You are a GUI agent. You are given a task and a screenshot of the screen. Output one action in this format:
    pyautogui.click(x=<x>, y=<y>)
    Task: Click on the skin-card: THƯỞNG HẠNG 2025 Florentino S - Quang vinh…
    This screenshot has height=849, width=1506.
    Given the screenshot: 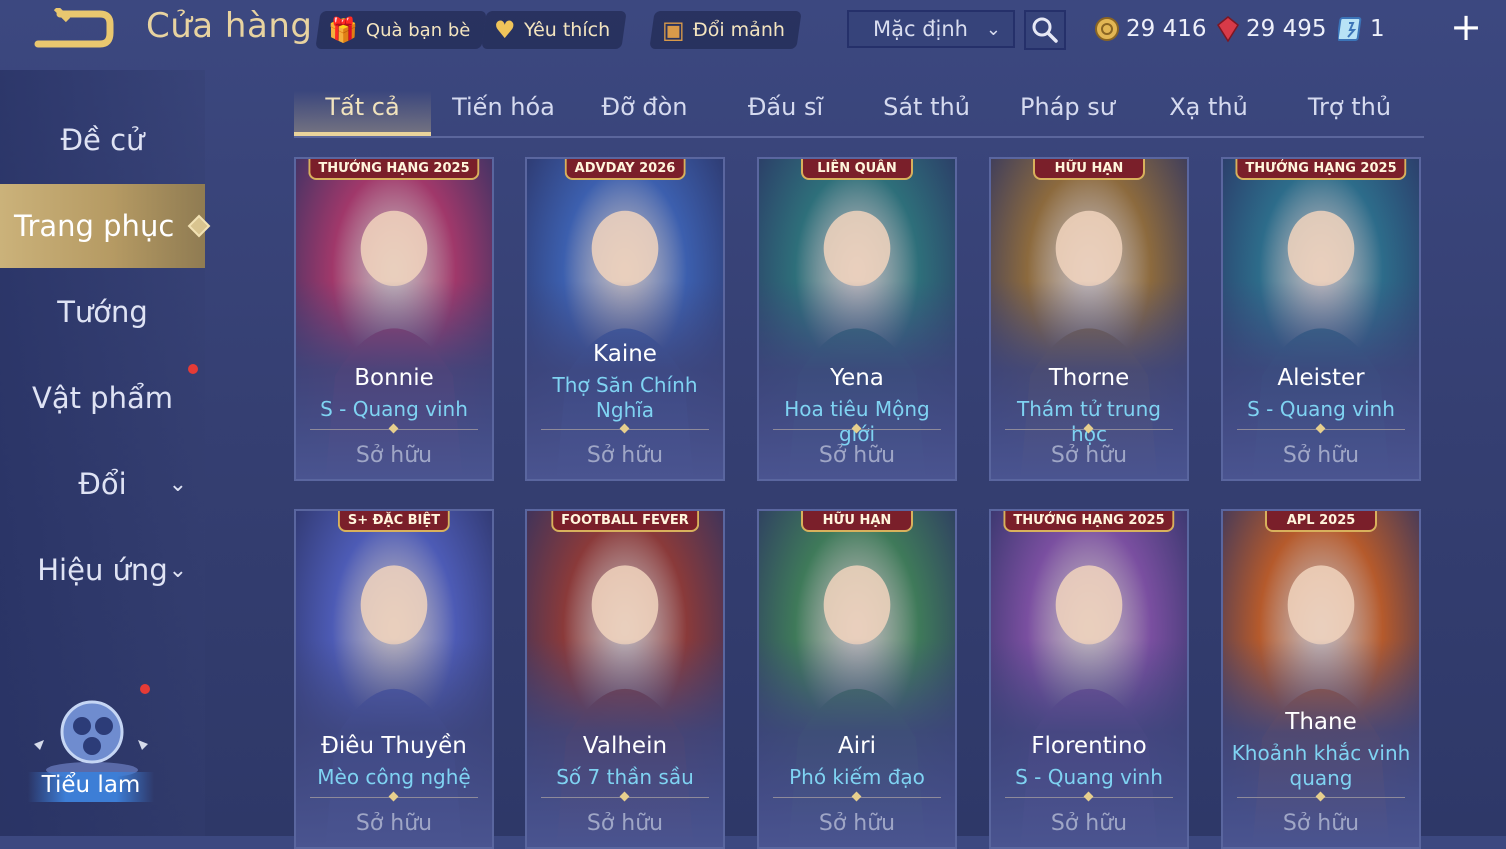 What is the action you would take?
    pyautogui.click(x=1089, y=679)
    